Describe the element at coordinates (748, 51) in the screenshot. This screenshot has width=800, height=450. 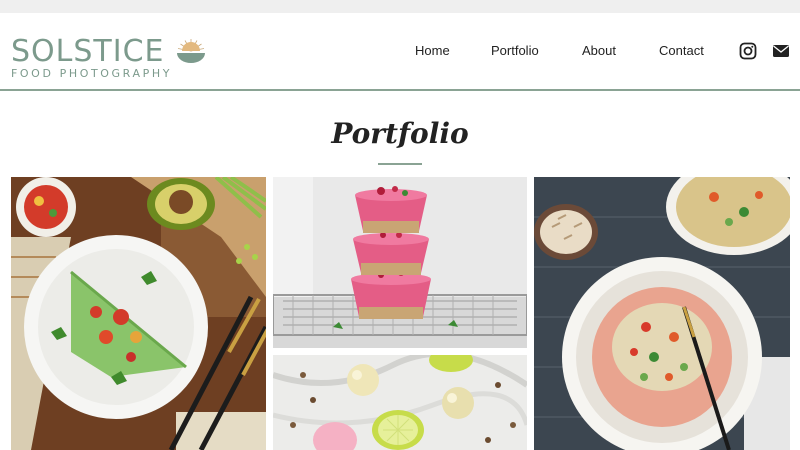
I see `instagram-icon` at that location.